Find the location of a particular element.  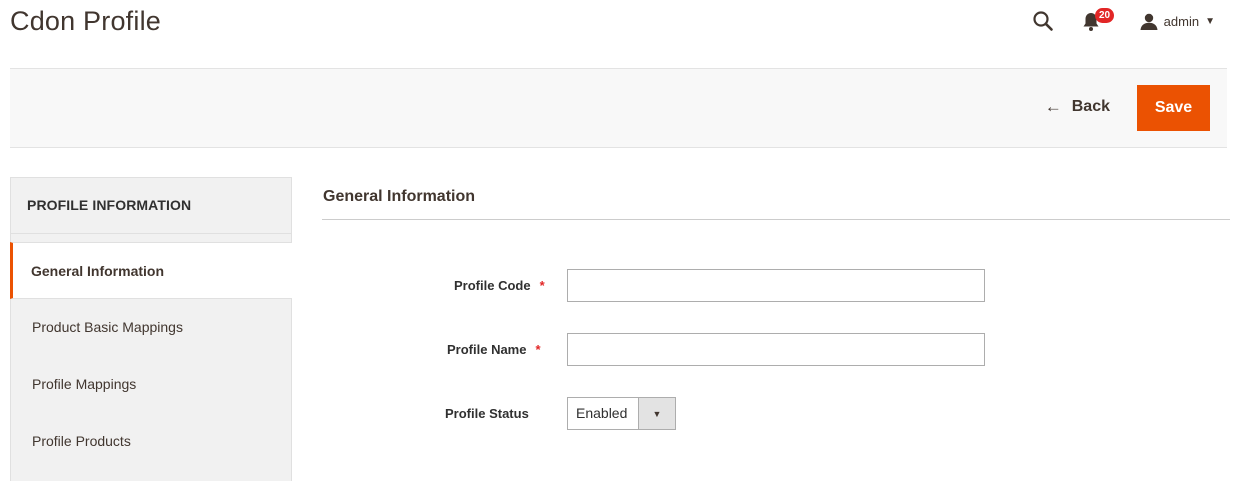

profile-status-value: Enabled is located at coordinates (602, 413).